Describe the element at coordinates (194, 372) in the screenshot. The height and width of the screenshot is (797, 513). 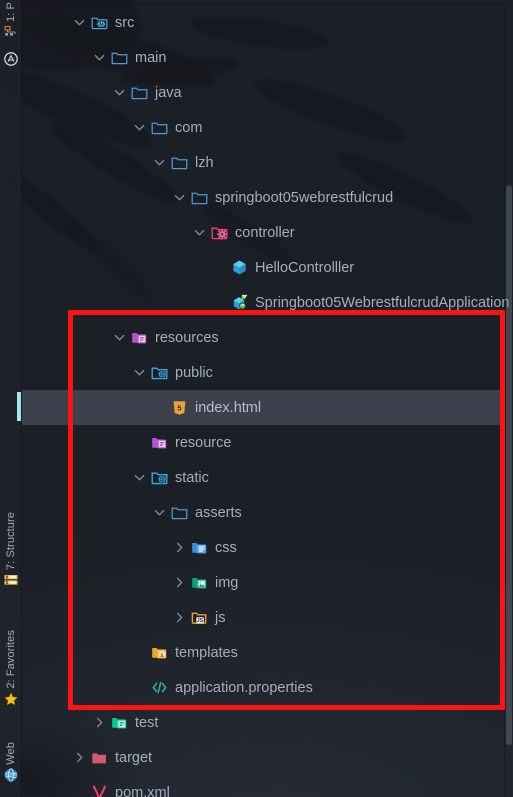
I see `tree-row-label: public` at that location.